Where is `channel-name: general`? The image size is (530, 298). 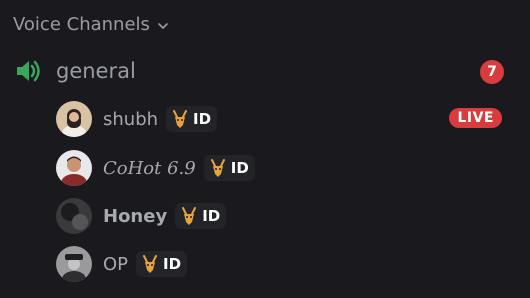
channel-name: general is located at coordinates (96, 71).